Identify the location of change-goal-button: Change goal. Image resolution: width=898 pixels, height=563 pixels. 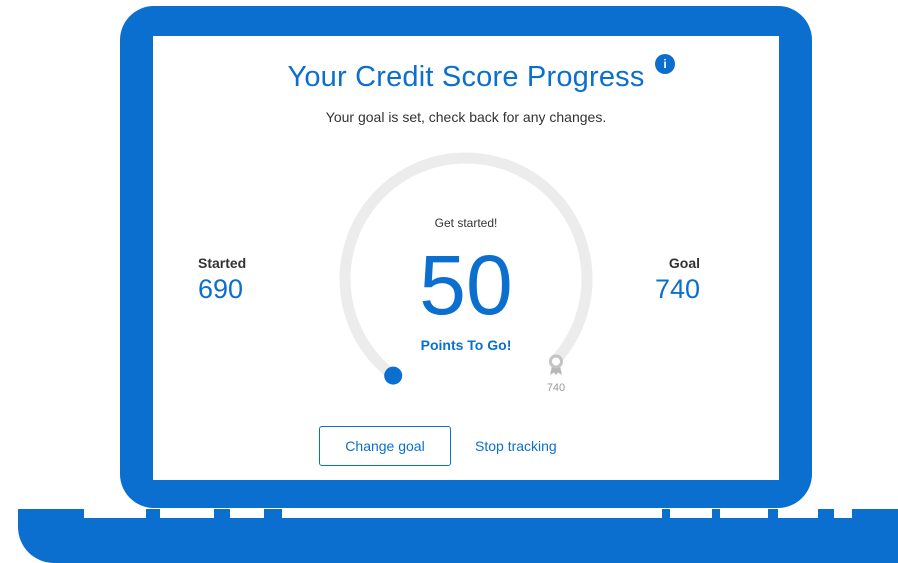
(385, 446).